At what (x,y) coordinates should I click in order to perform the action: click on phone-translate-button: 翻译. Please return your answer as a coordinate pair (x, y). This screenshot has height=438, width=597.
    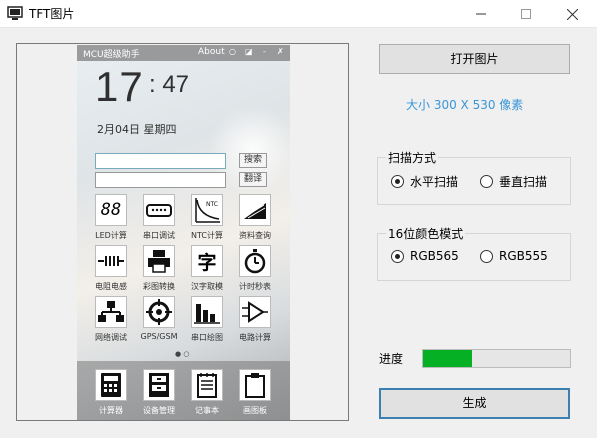
    Looking at the image, I should click on (253, 179).